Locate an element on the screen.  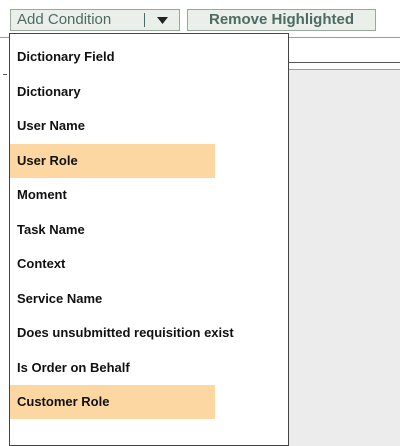
menu-item: Is Order on Behalf is located at coordinates (112, 368).